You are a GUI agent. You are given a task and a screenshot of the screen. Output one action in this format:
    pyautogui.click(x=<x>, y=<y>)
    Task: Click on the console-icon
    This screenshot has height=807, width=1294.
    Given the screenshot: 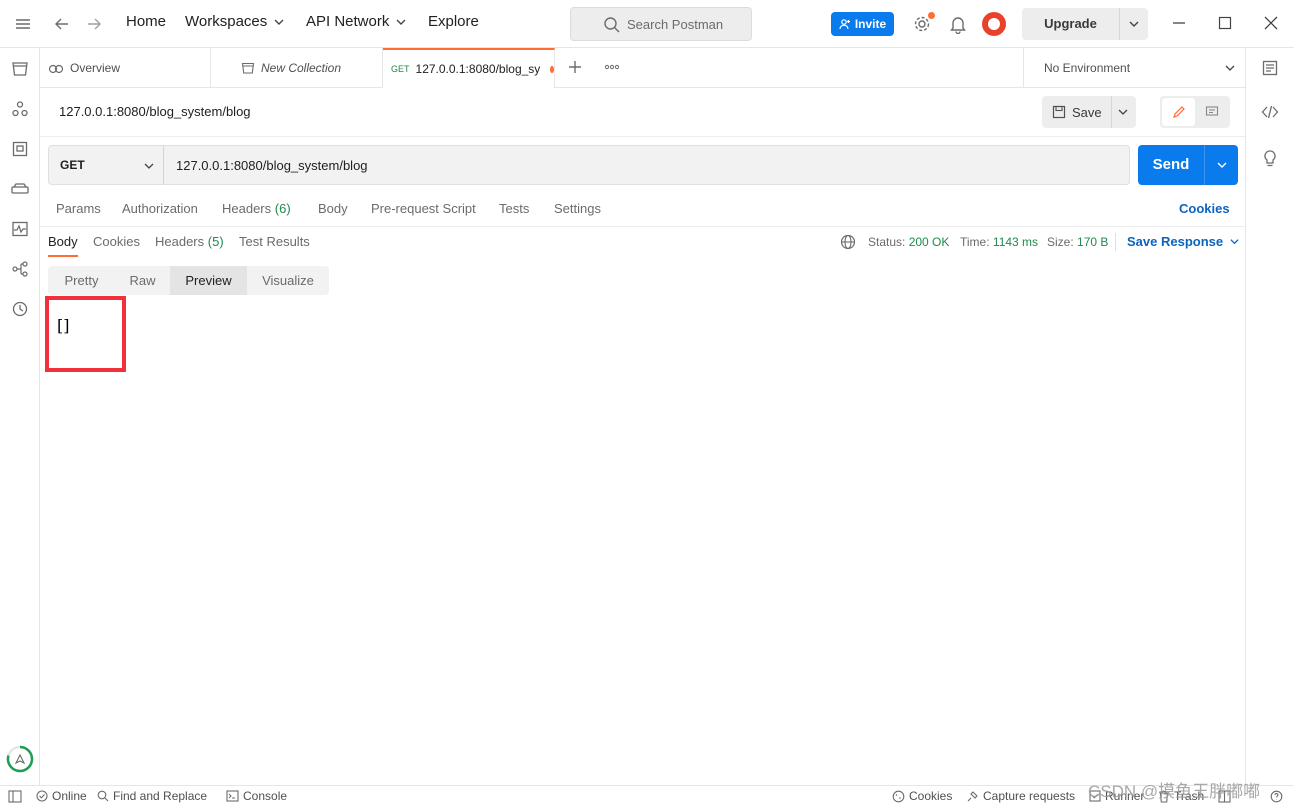 What is the action you would take?
    pyautogui.click(x=232, y=796)
    